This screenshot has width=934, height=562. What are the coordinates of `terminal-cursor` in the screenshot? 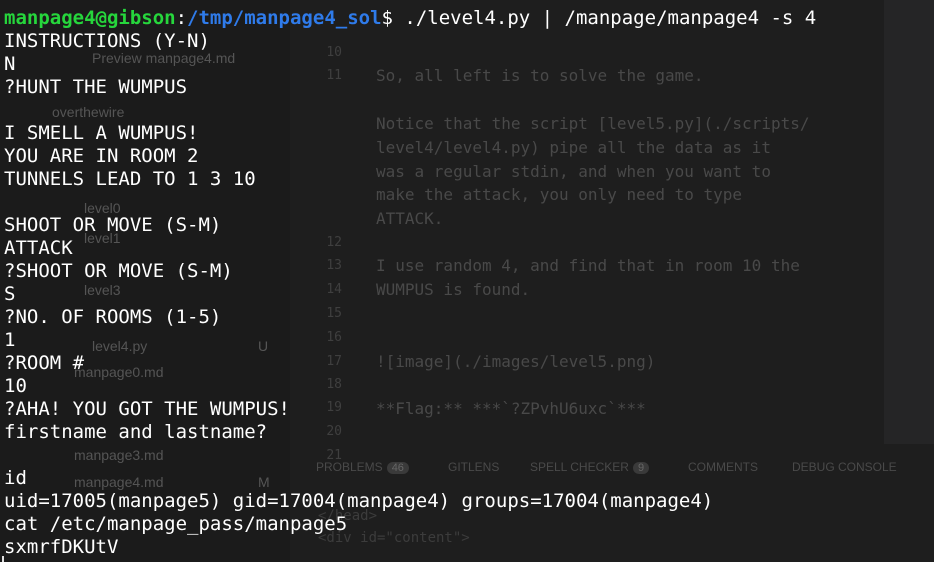 It's located at (3, 559).